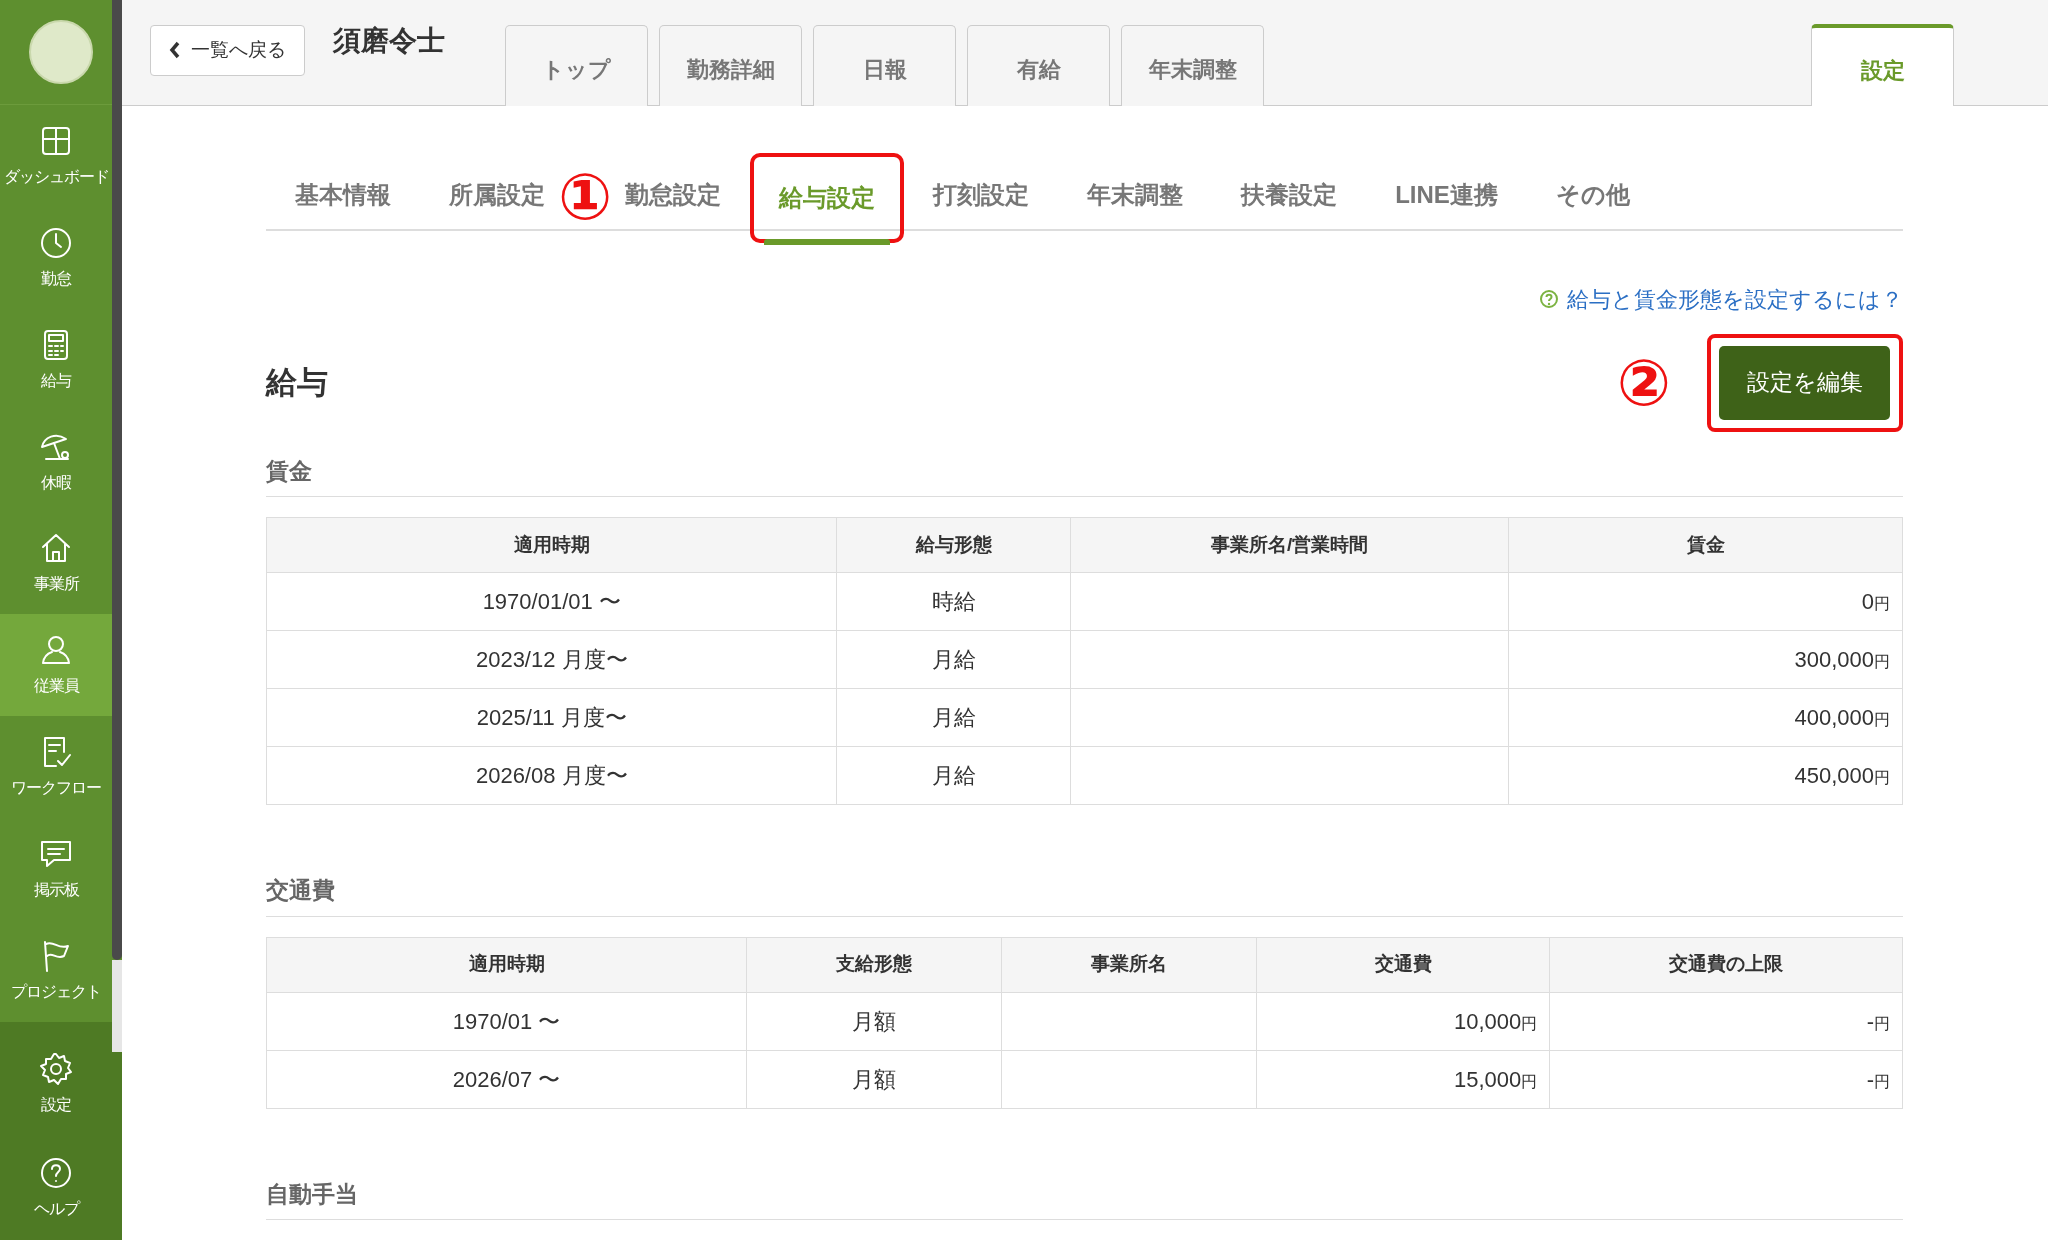 This screenshot has height=1240, width=2048. What do you see at coordinates (56, 665) in the screenshot?
I see `sidebar-item: 従業員` at bounding box center [56, 665].